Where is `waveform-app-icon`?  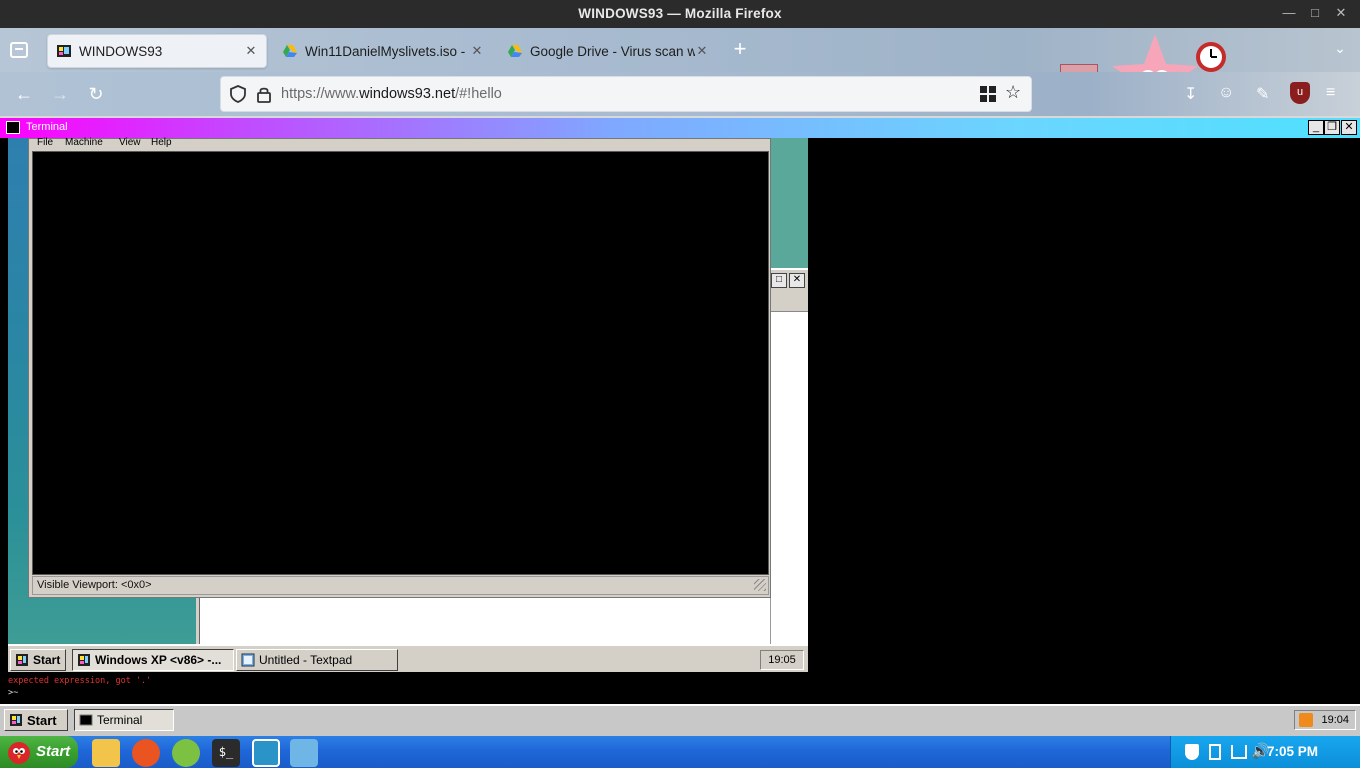 waveform-app-icon is located at coordinates (266, 753).